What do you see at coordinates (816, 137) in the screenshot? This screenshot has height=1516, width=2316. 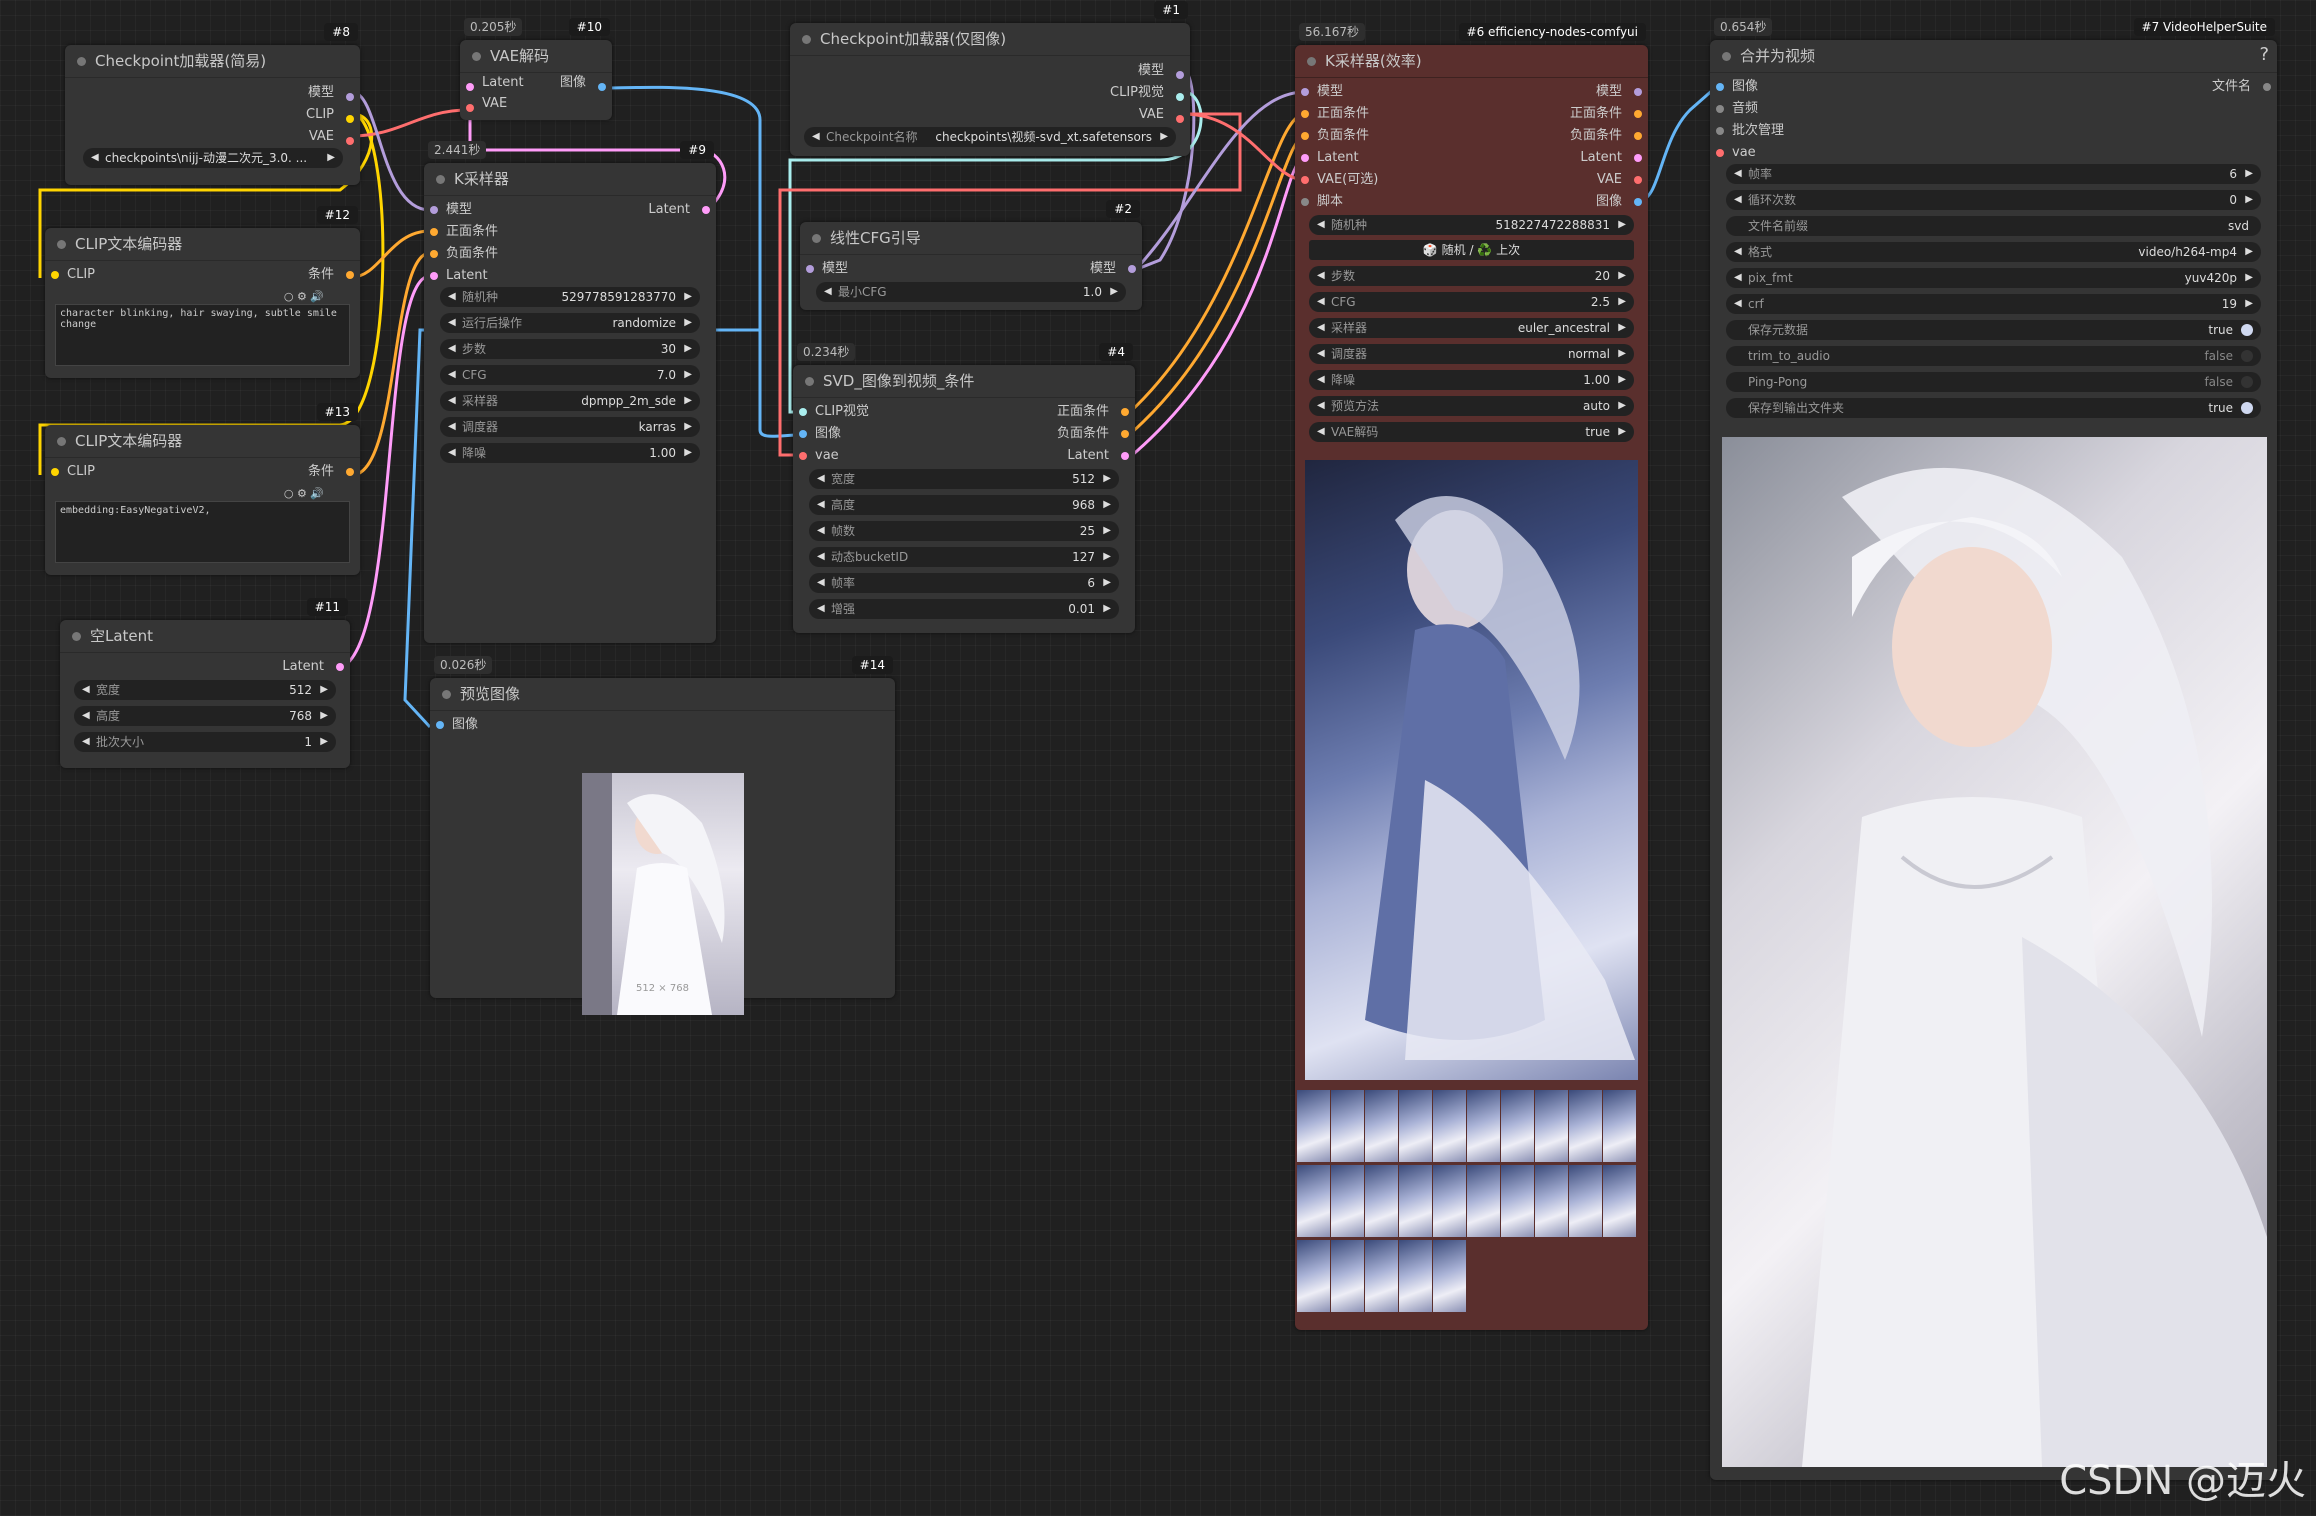 I see `arrow-left-icon: ◀` at bounding box center [816, 137].